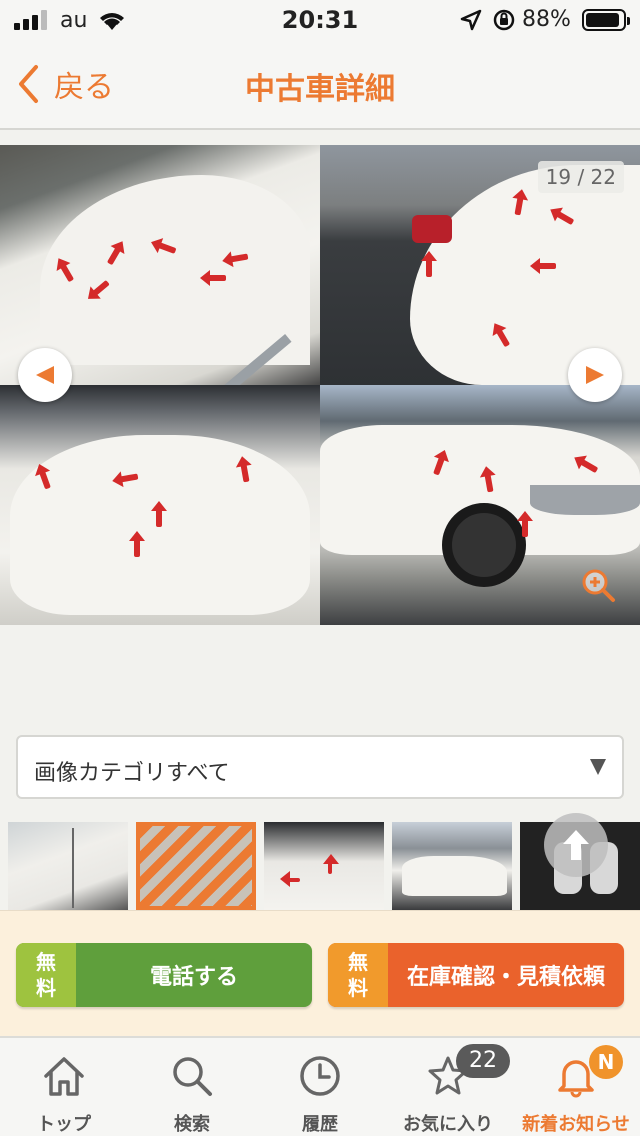 The width and height of the screenshot is (640, 1136). I want to click on scroll-to-top-button, so click(576, 845).